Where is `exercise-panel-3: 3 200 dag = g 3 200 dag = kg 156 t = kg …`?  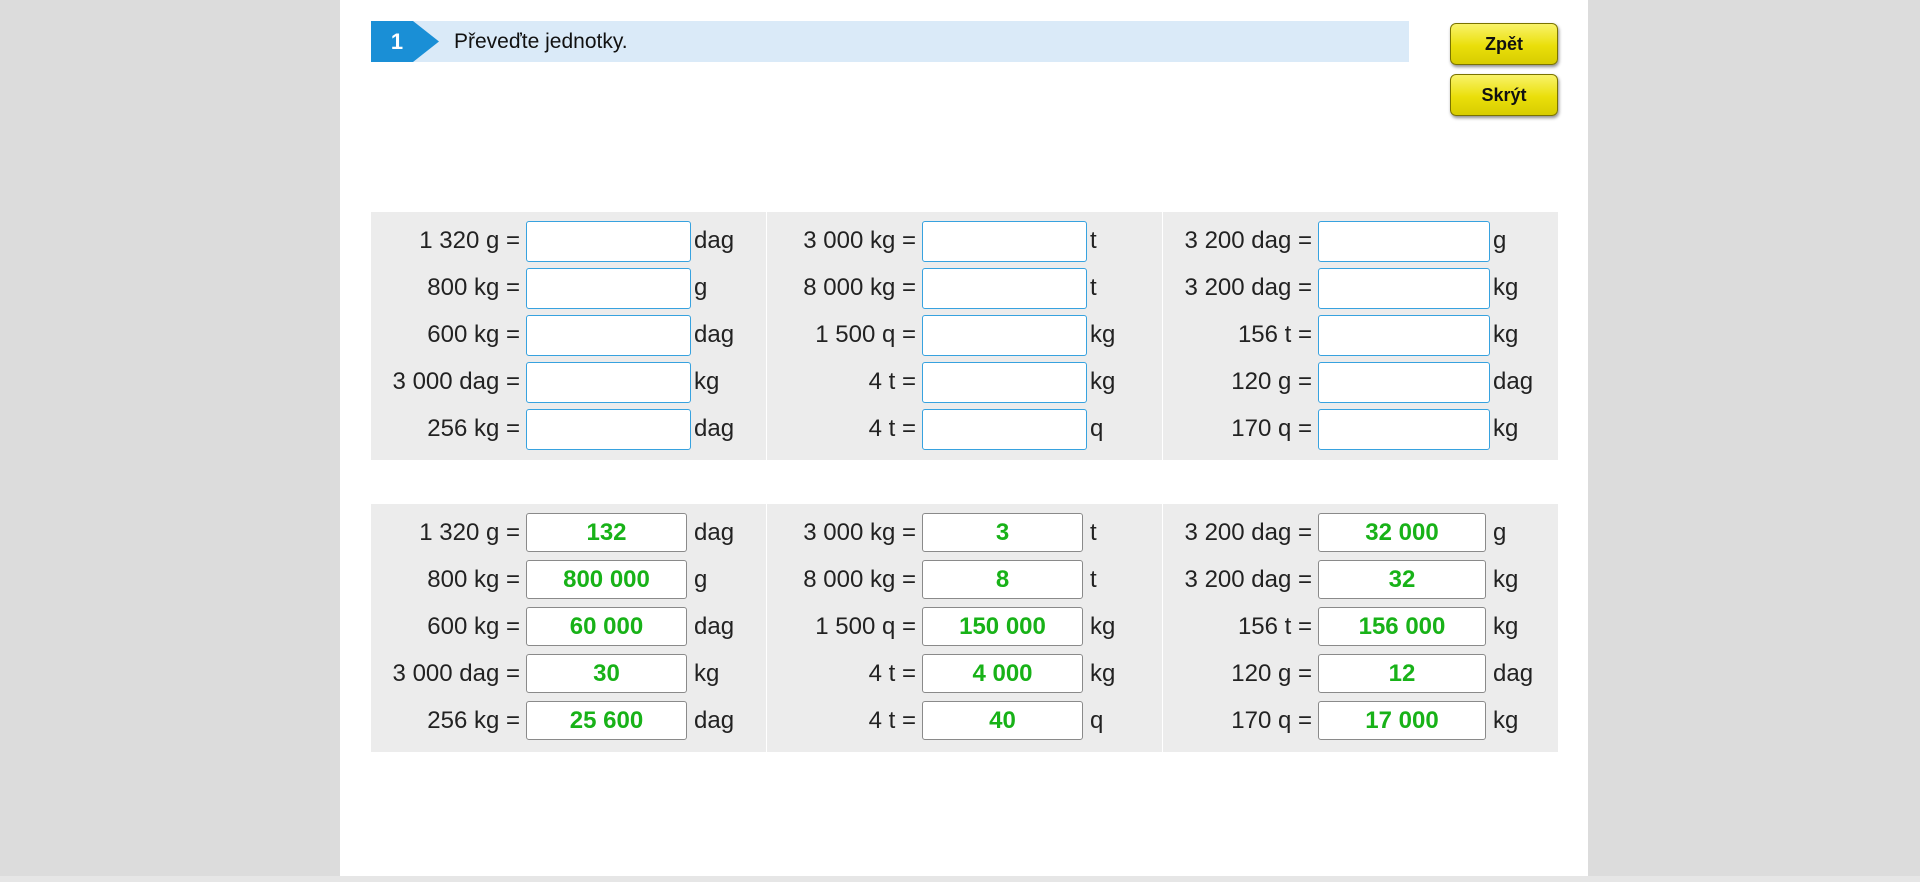 exercise-panel-3: 3 200 dag = g 3 200 dag = kg 156 t = kg … is located at coordinates (1360, 336).